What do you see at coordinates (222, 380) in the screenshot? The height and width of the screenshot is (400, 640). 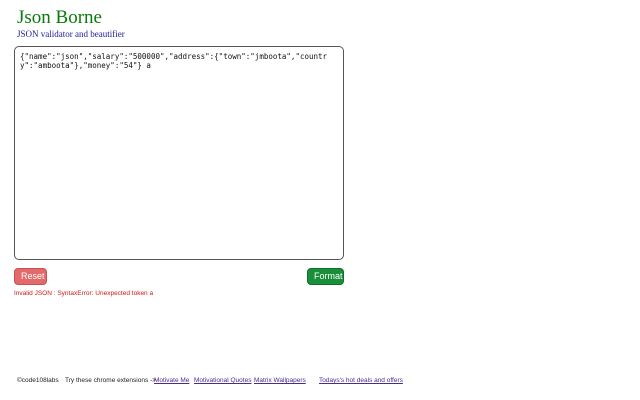 I see `link-motivational-quotes: Motivational Quotes` at bounding box center [222, 380].